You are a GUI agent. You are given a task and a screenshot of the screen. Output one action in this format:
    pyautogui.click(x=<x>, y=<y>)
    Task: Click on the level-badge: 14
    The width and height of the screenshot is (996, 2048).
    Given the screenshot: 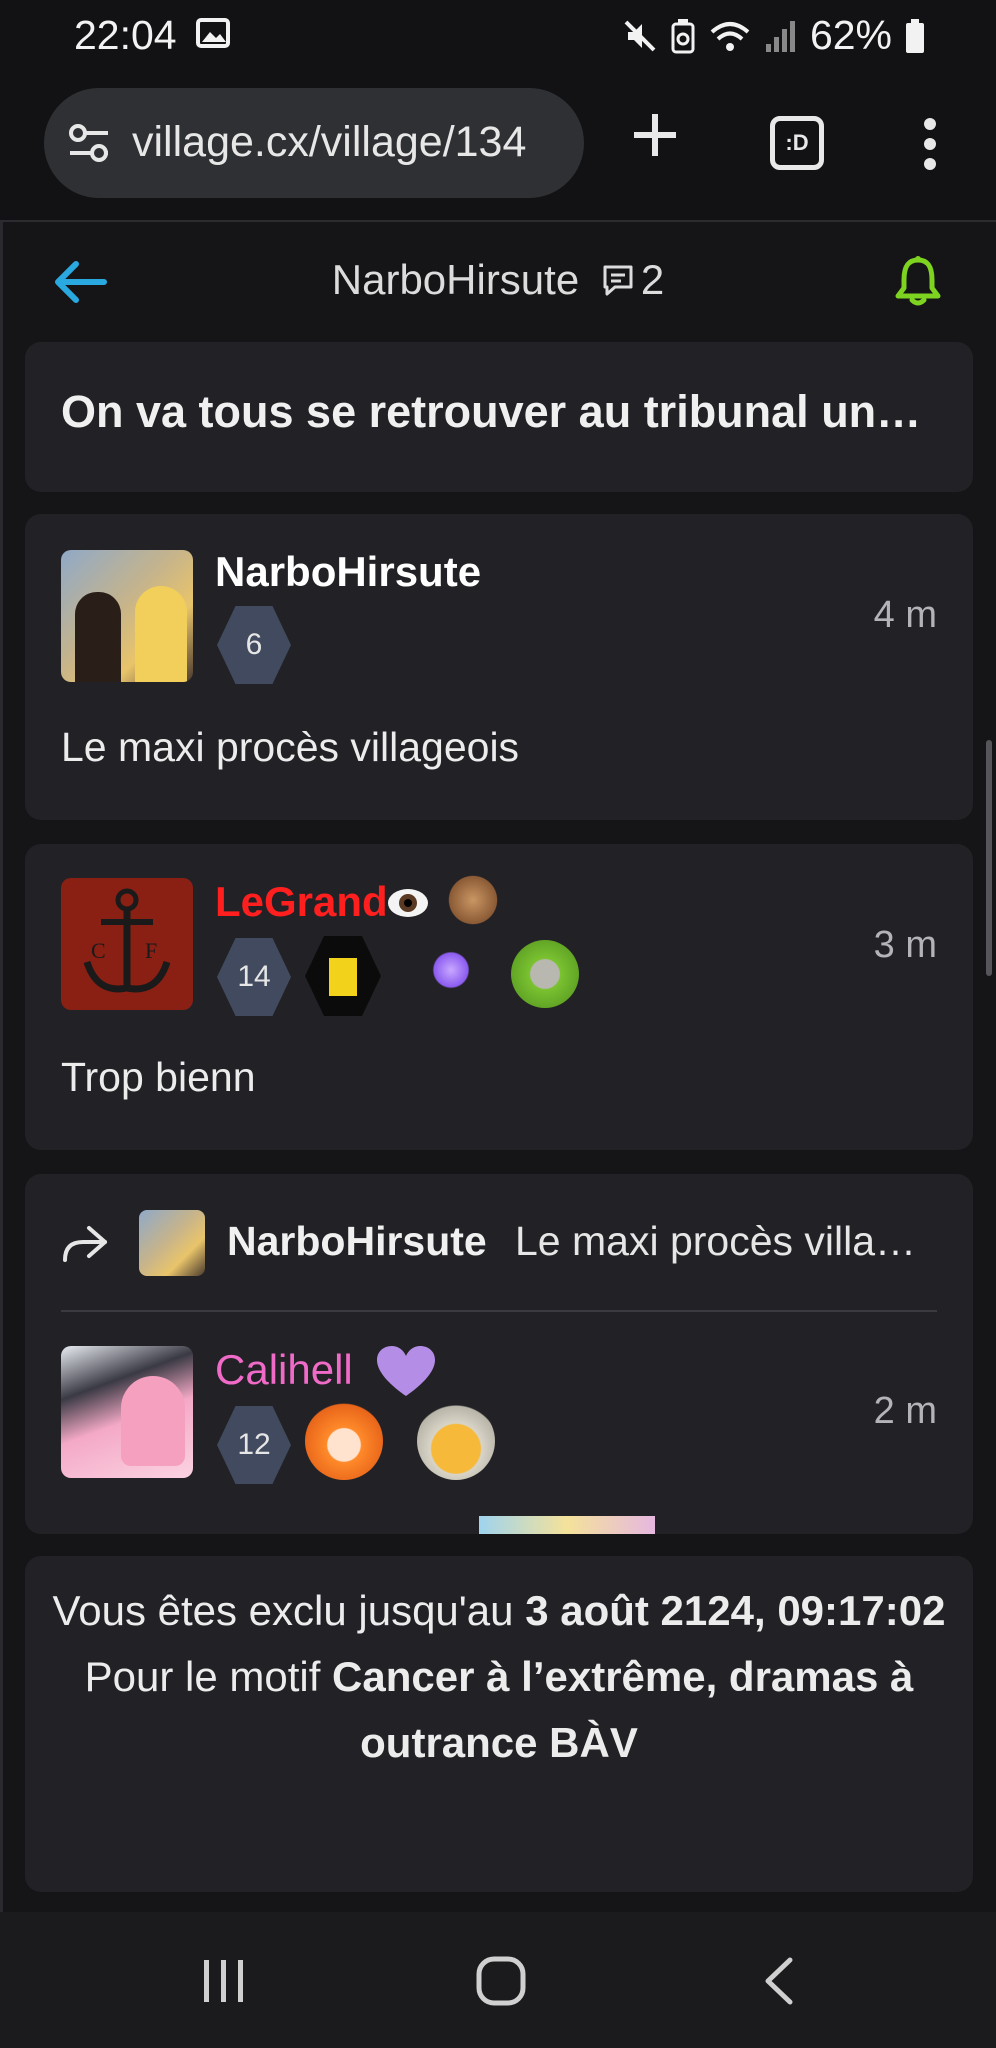 What is the action you would take?
    pyautogui.click(x=254, y=977)
    